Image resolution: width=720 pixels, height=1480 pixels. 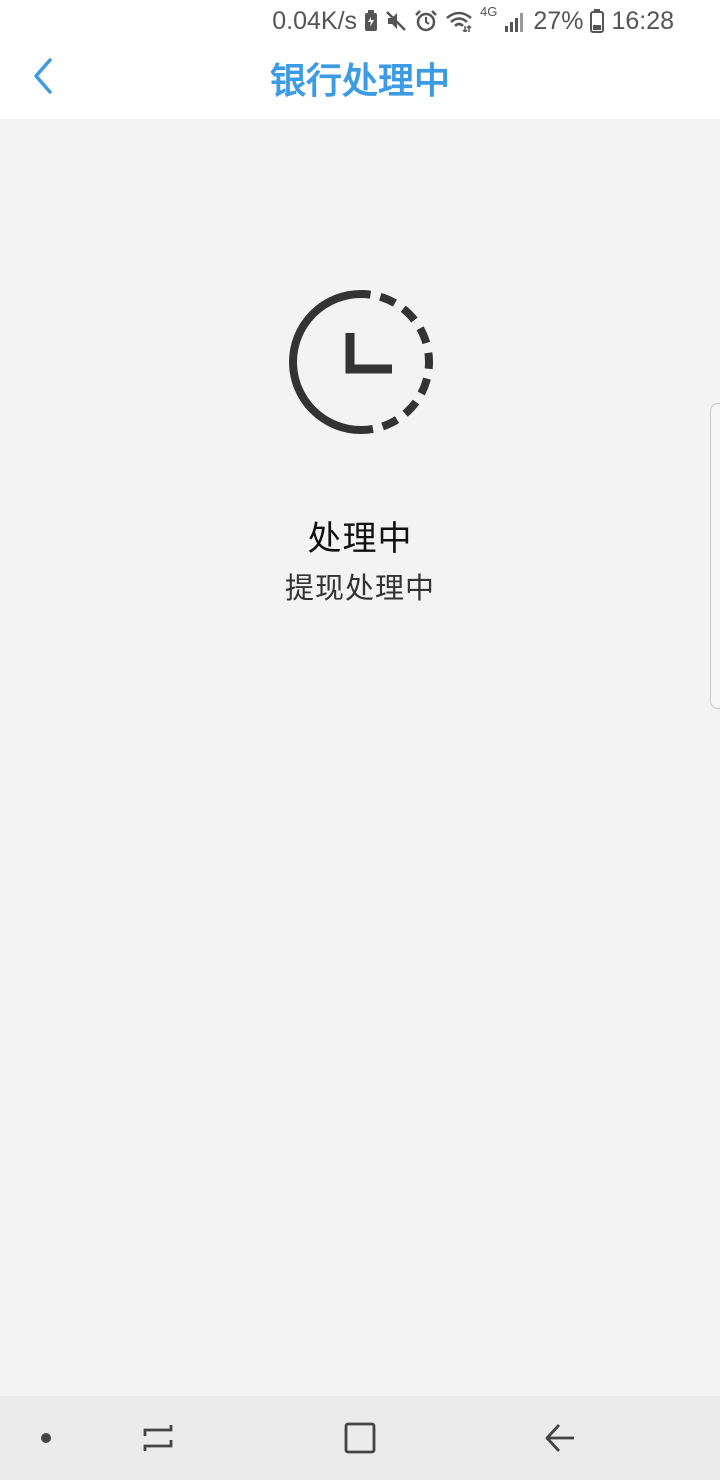 I want to click on home-icon, so click(x=360, y=1438).